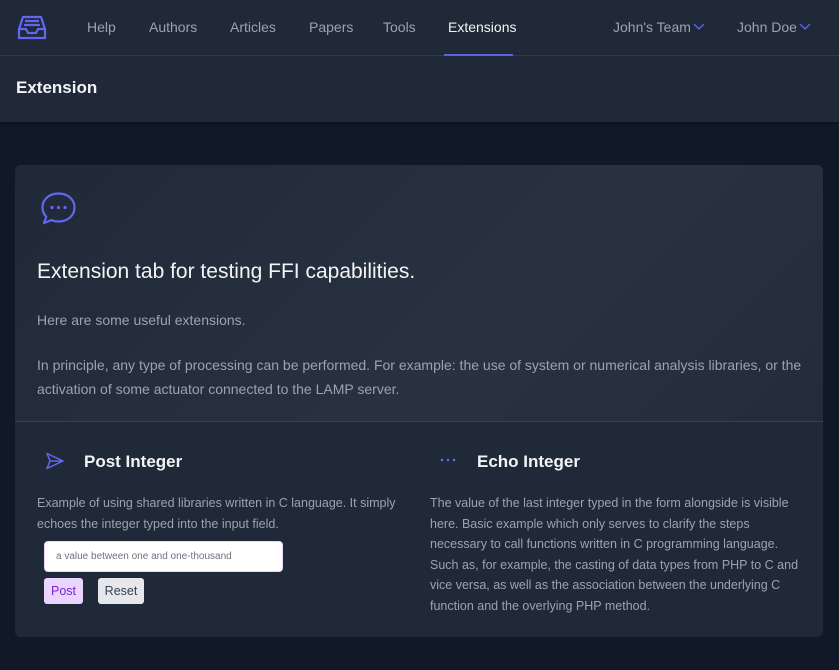  Describe the element at coordinates (419, 421) in the screenshot. I see `divider` at that location.